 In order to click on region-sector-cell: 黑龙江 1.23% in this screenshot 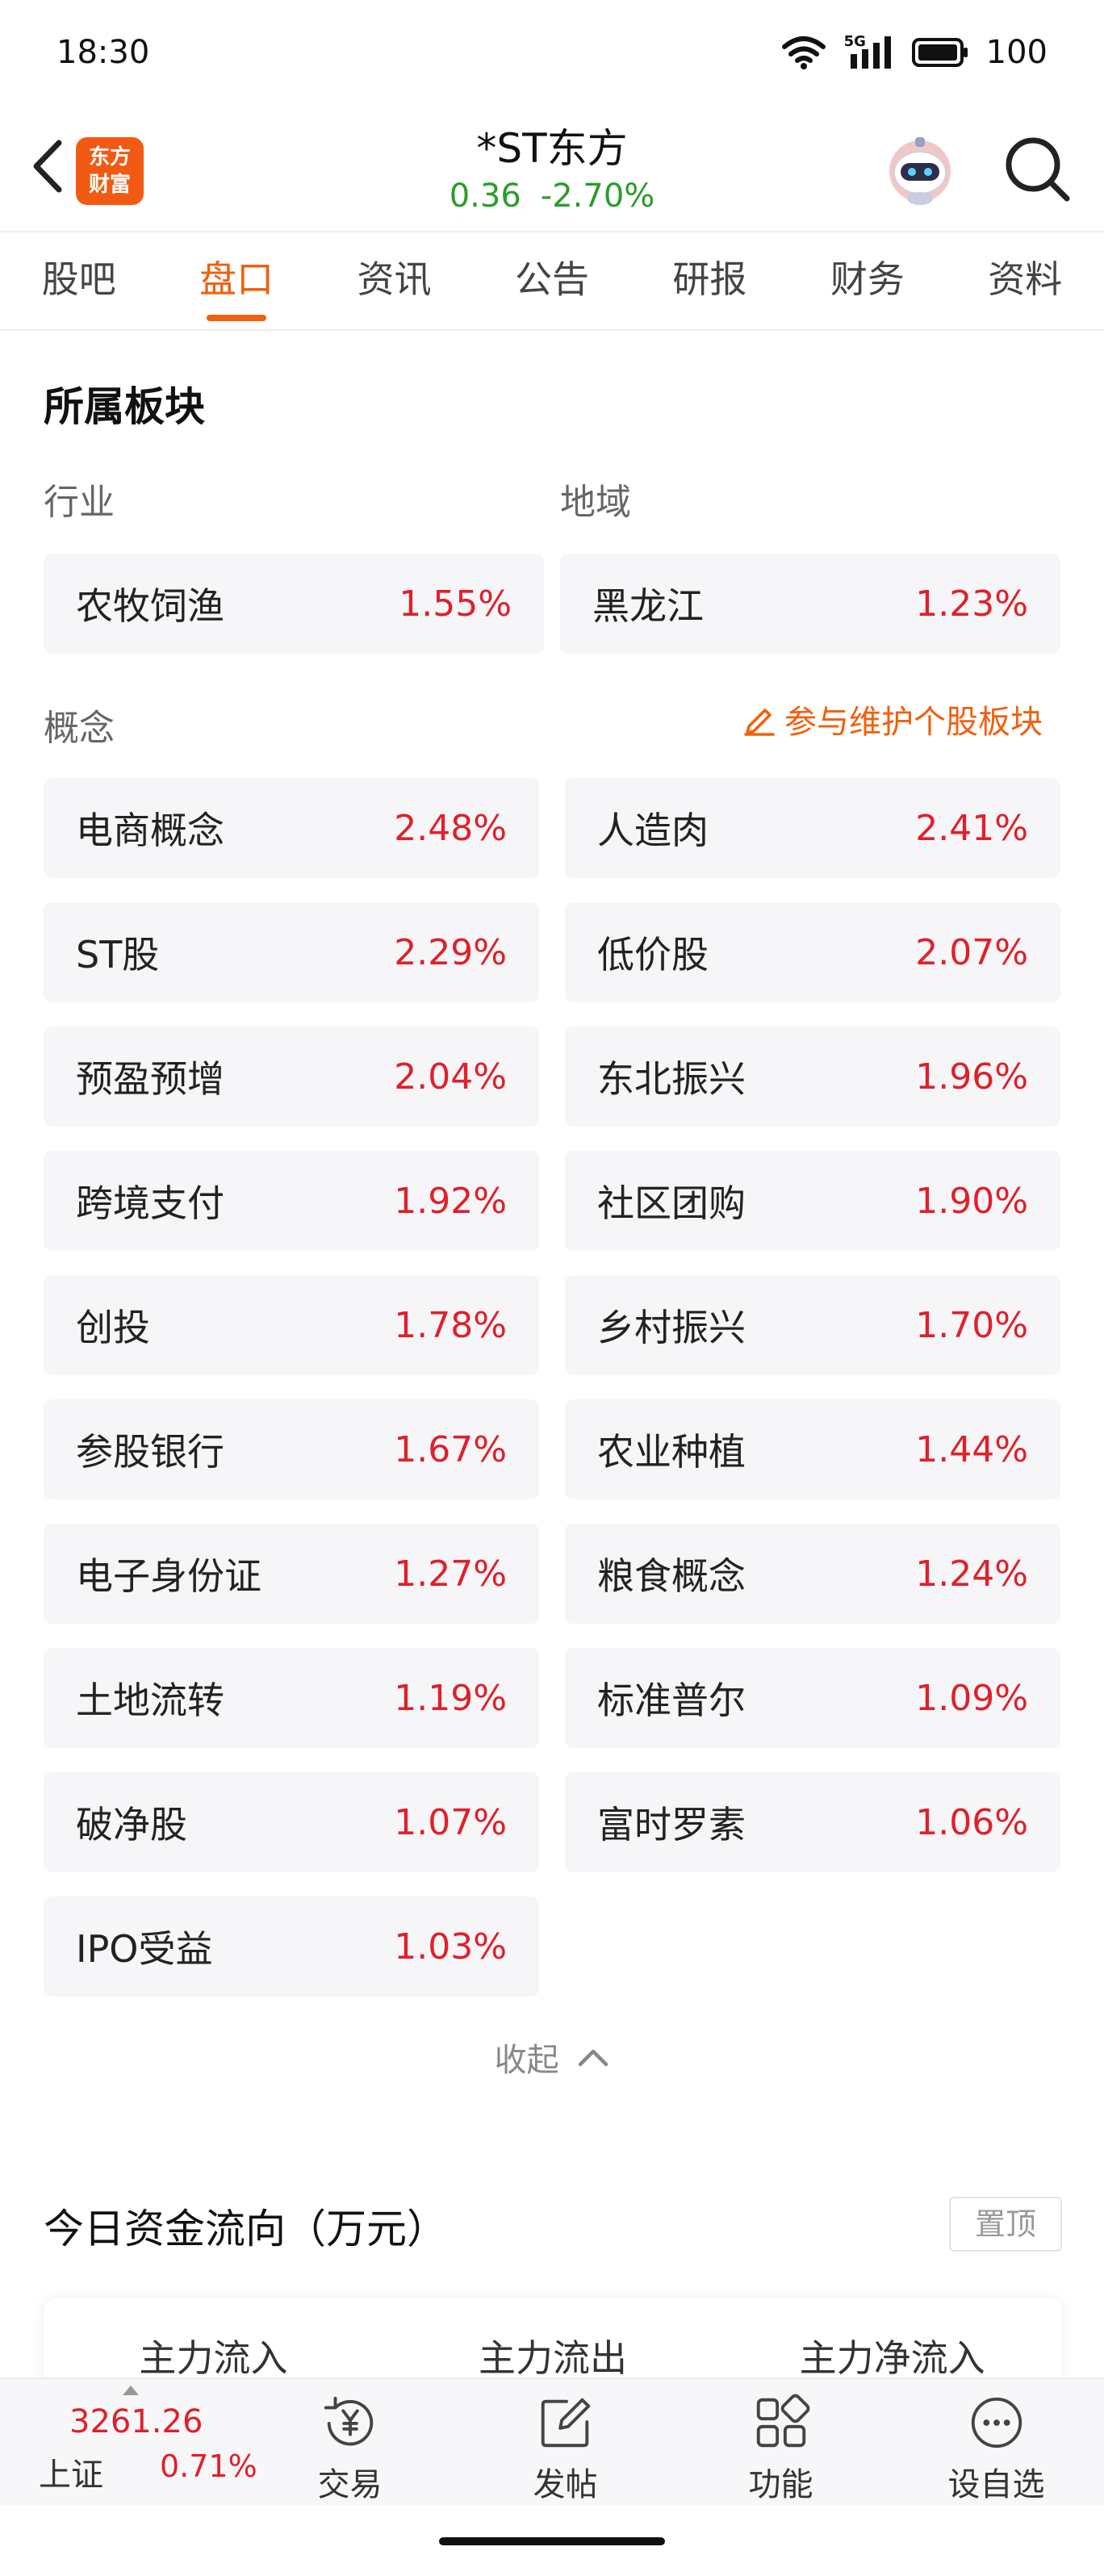, I will do `click(810, 604)`.